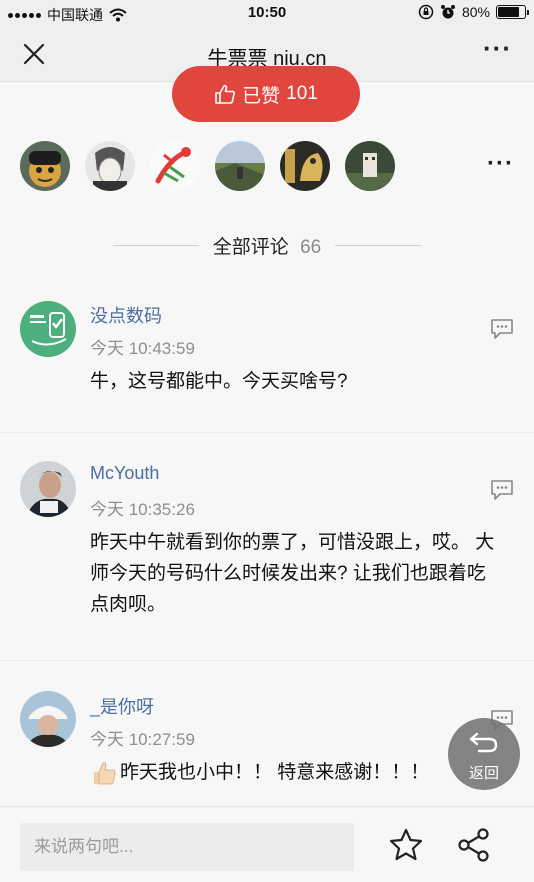  Describe the element at coordinates (483, 773) in the screenshot. I see `floating-back-label: 返回` at that location.